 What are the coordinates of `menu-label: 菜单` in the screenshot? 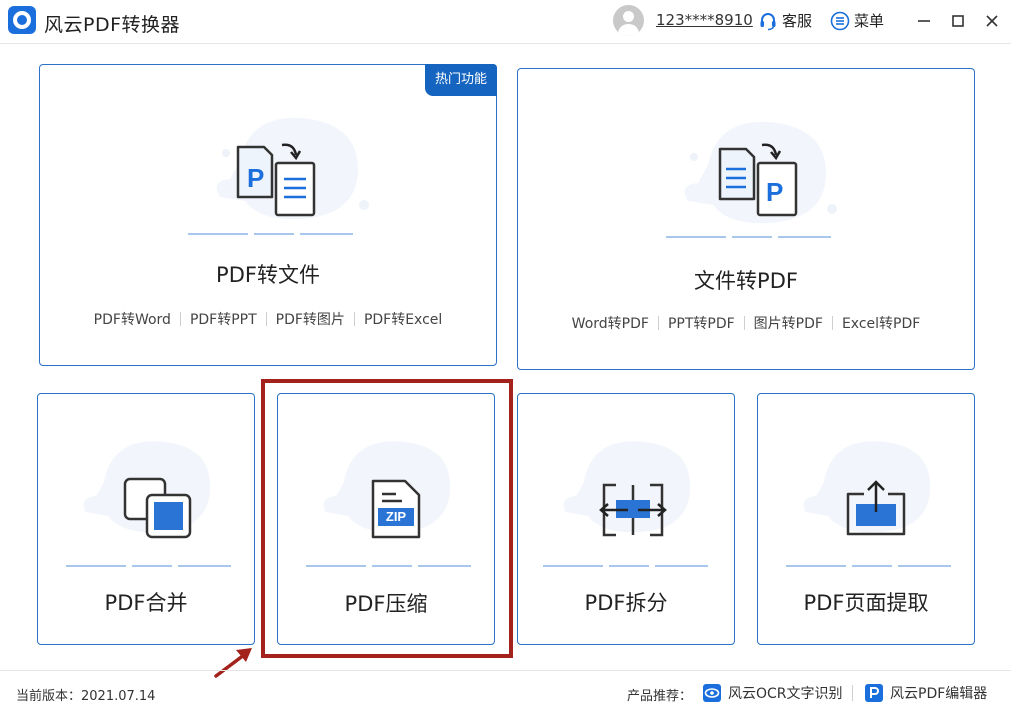 It's located at (869, 21).